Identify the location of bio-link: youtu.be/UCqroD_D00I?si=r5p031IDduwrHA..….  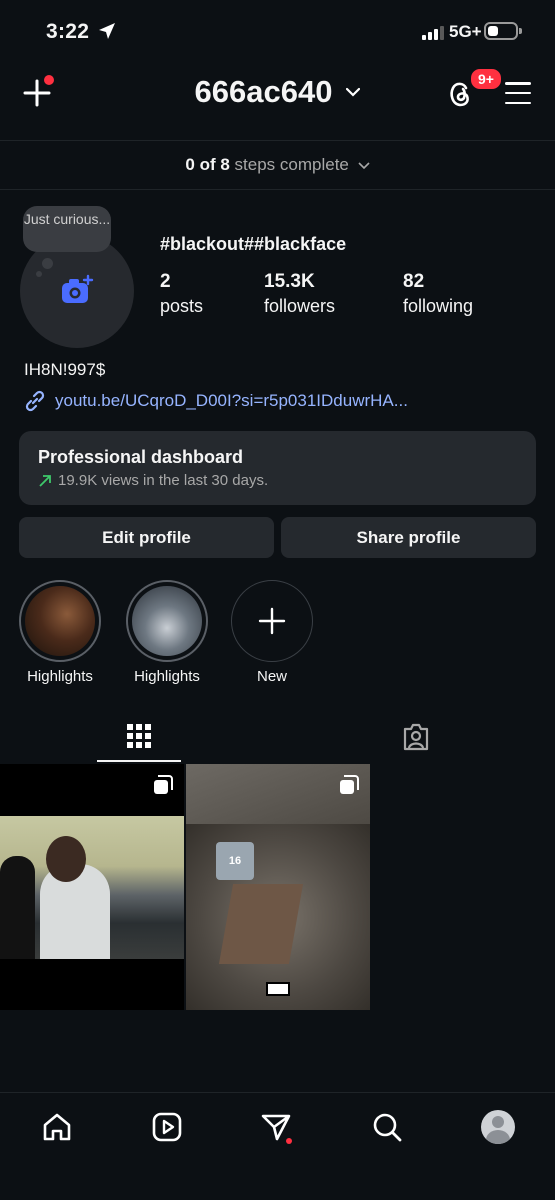
(216, 401).